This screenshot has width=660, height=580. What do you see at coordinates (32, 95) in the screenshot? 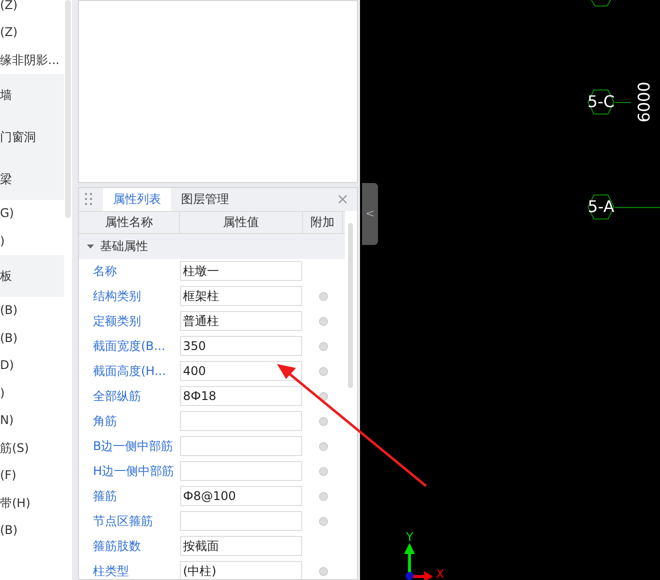
I see `sidebar-item: 墙` at bounding box center [32, 95].